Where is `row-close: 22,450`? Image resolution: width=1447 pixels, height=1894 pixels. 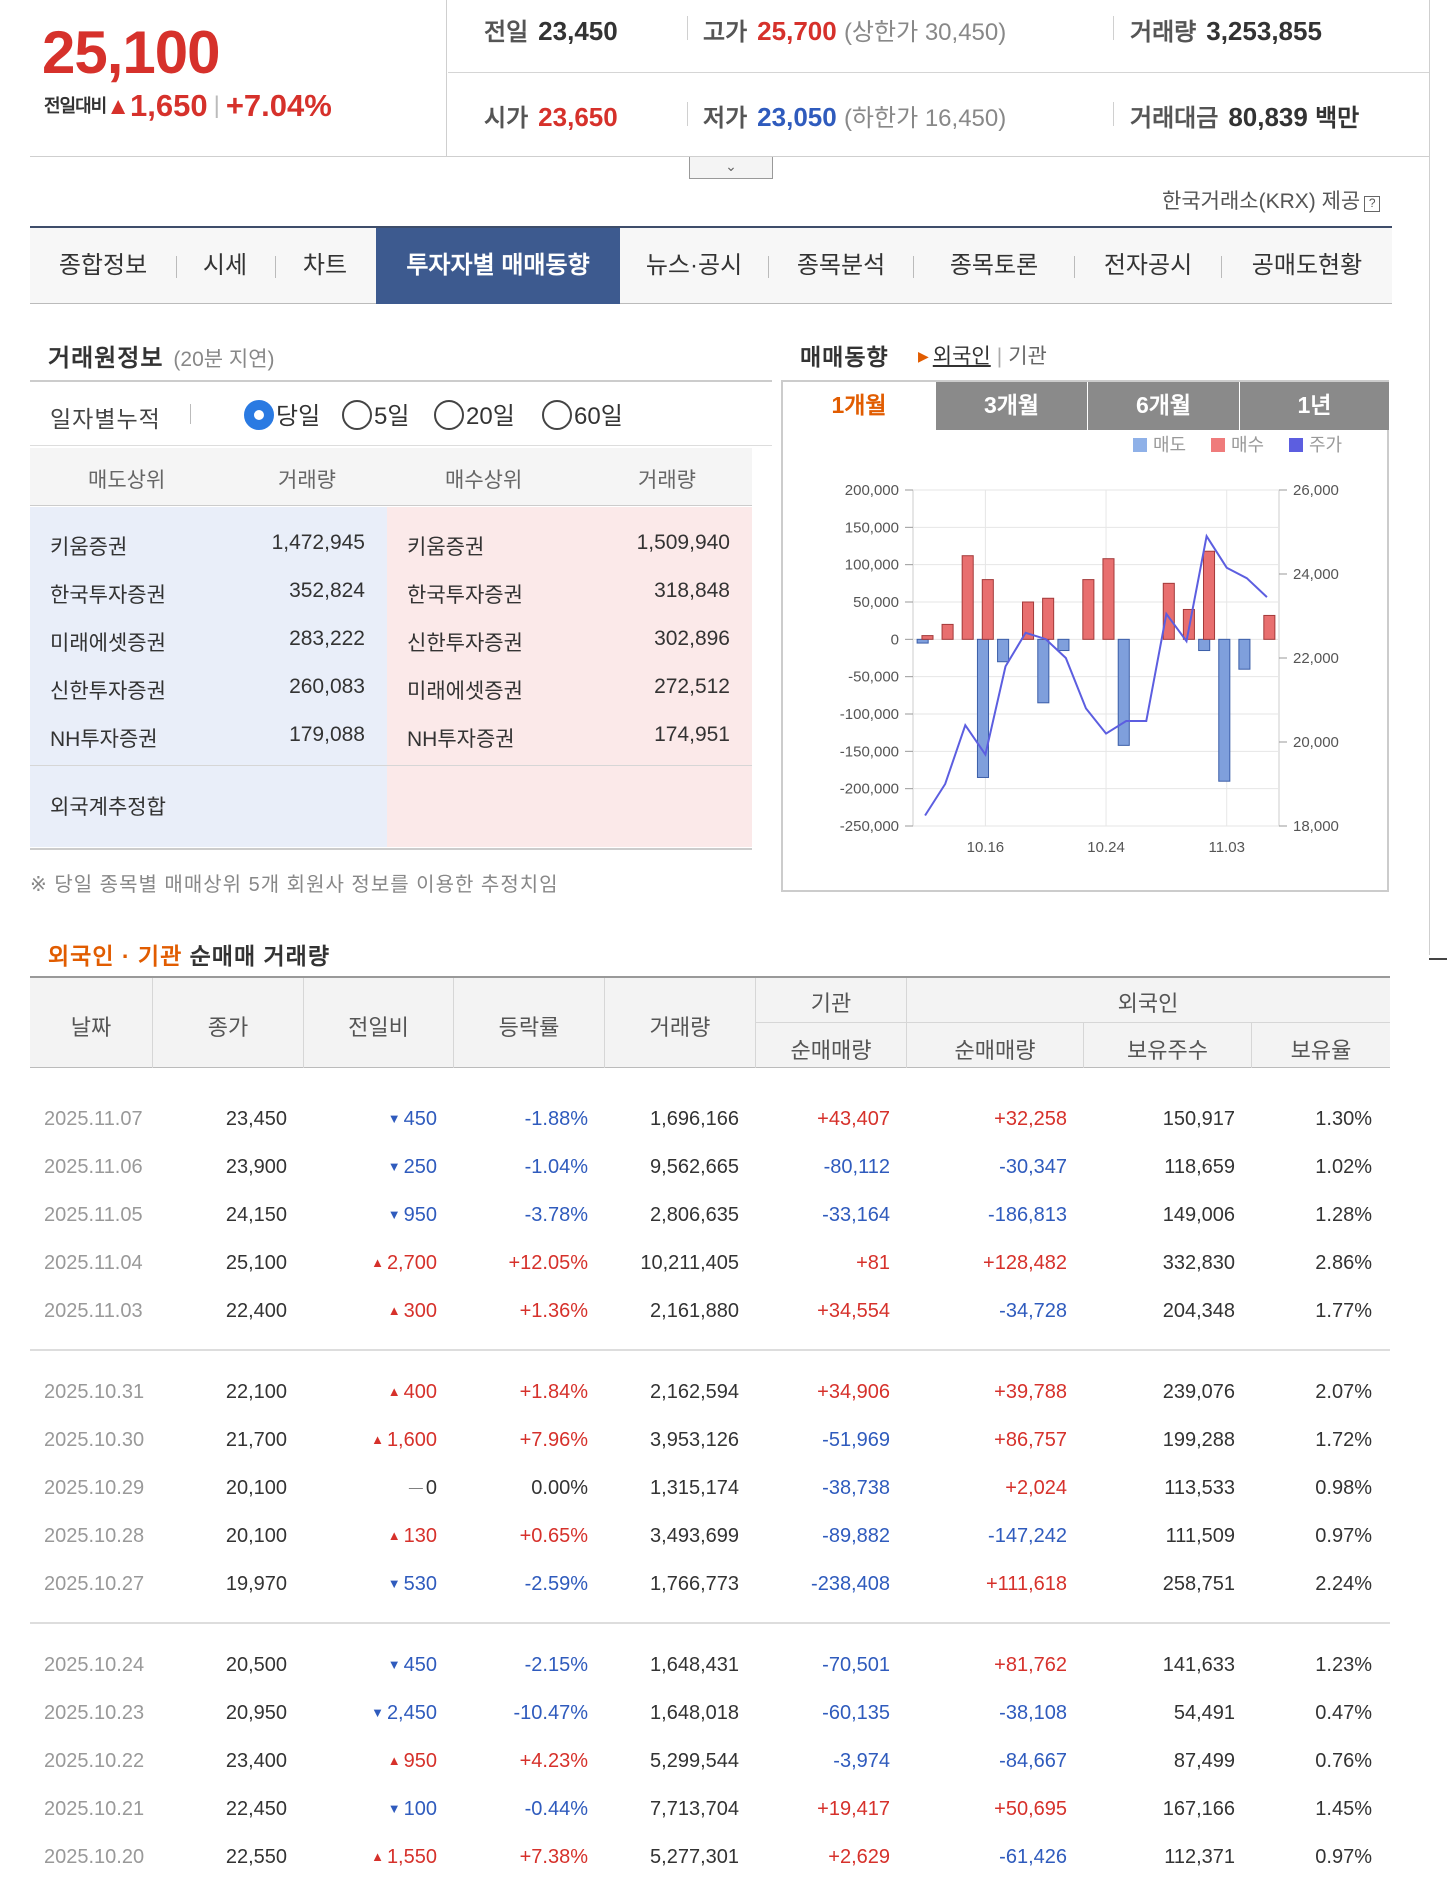
row-close: 22,450 is located at coordinates (256, 1809).